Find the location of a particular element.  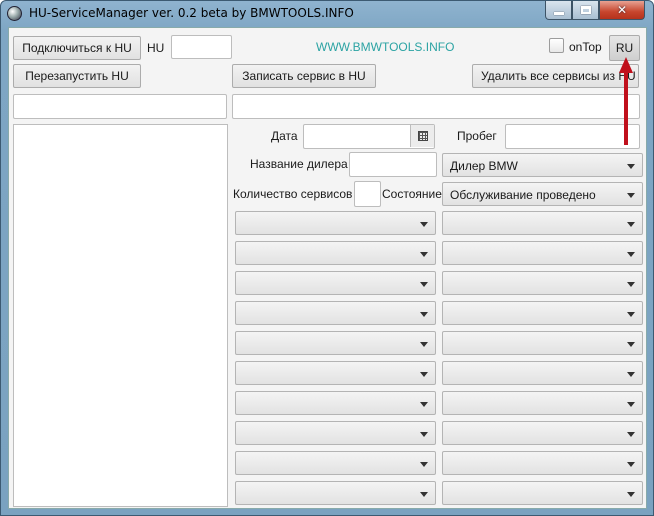

close-button: ✕ is located at coordinates (622, 10).